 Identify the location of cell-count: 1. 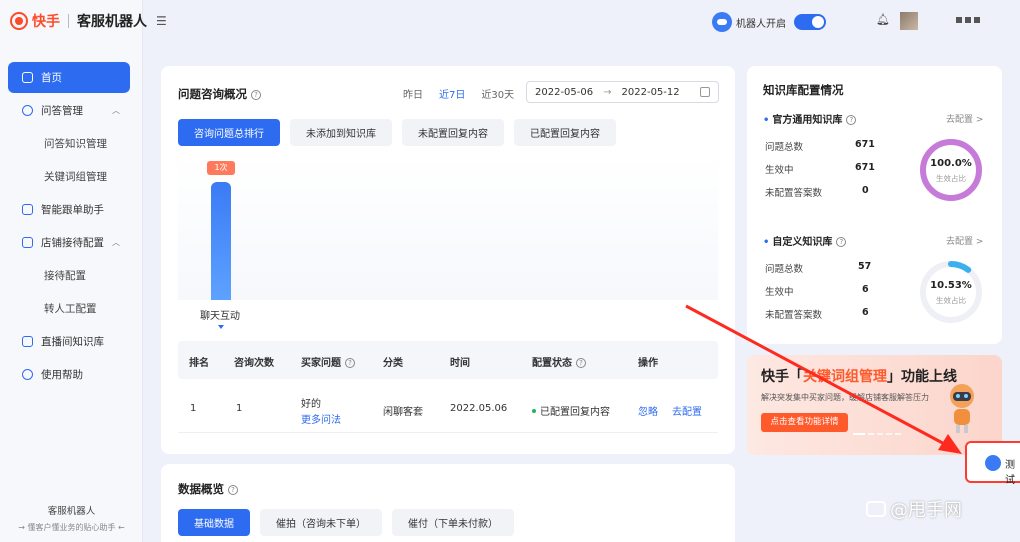
(239, 408).